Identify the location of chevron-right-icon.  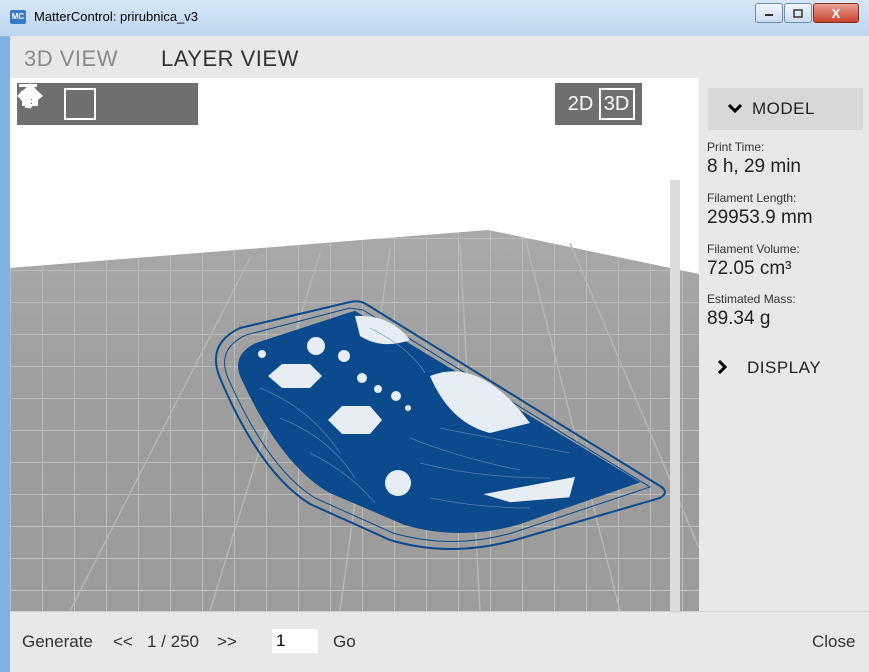
(722, 368).